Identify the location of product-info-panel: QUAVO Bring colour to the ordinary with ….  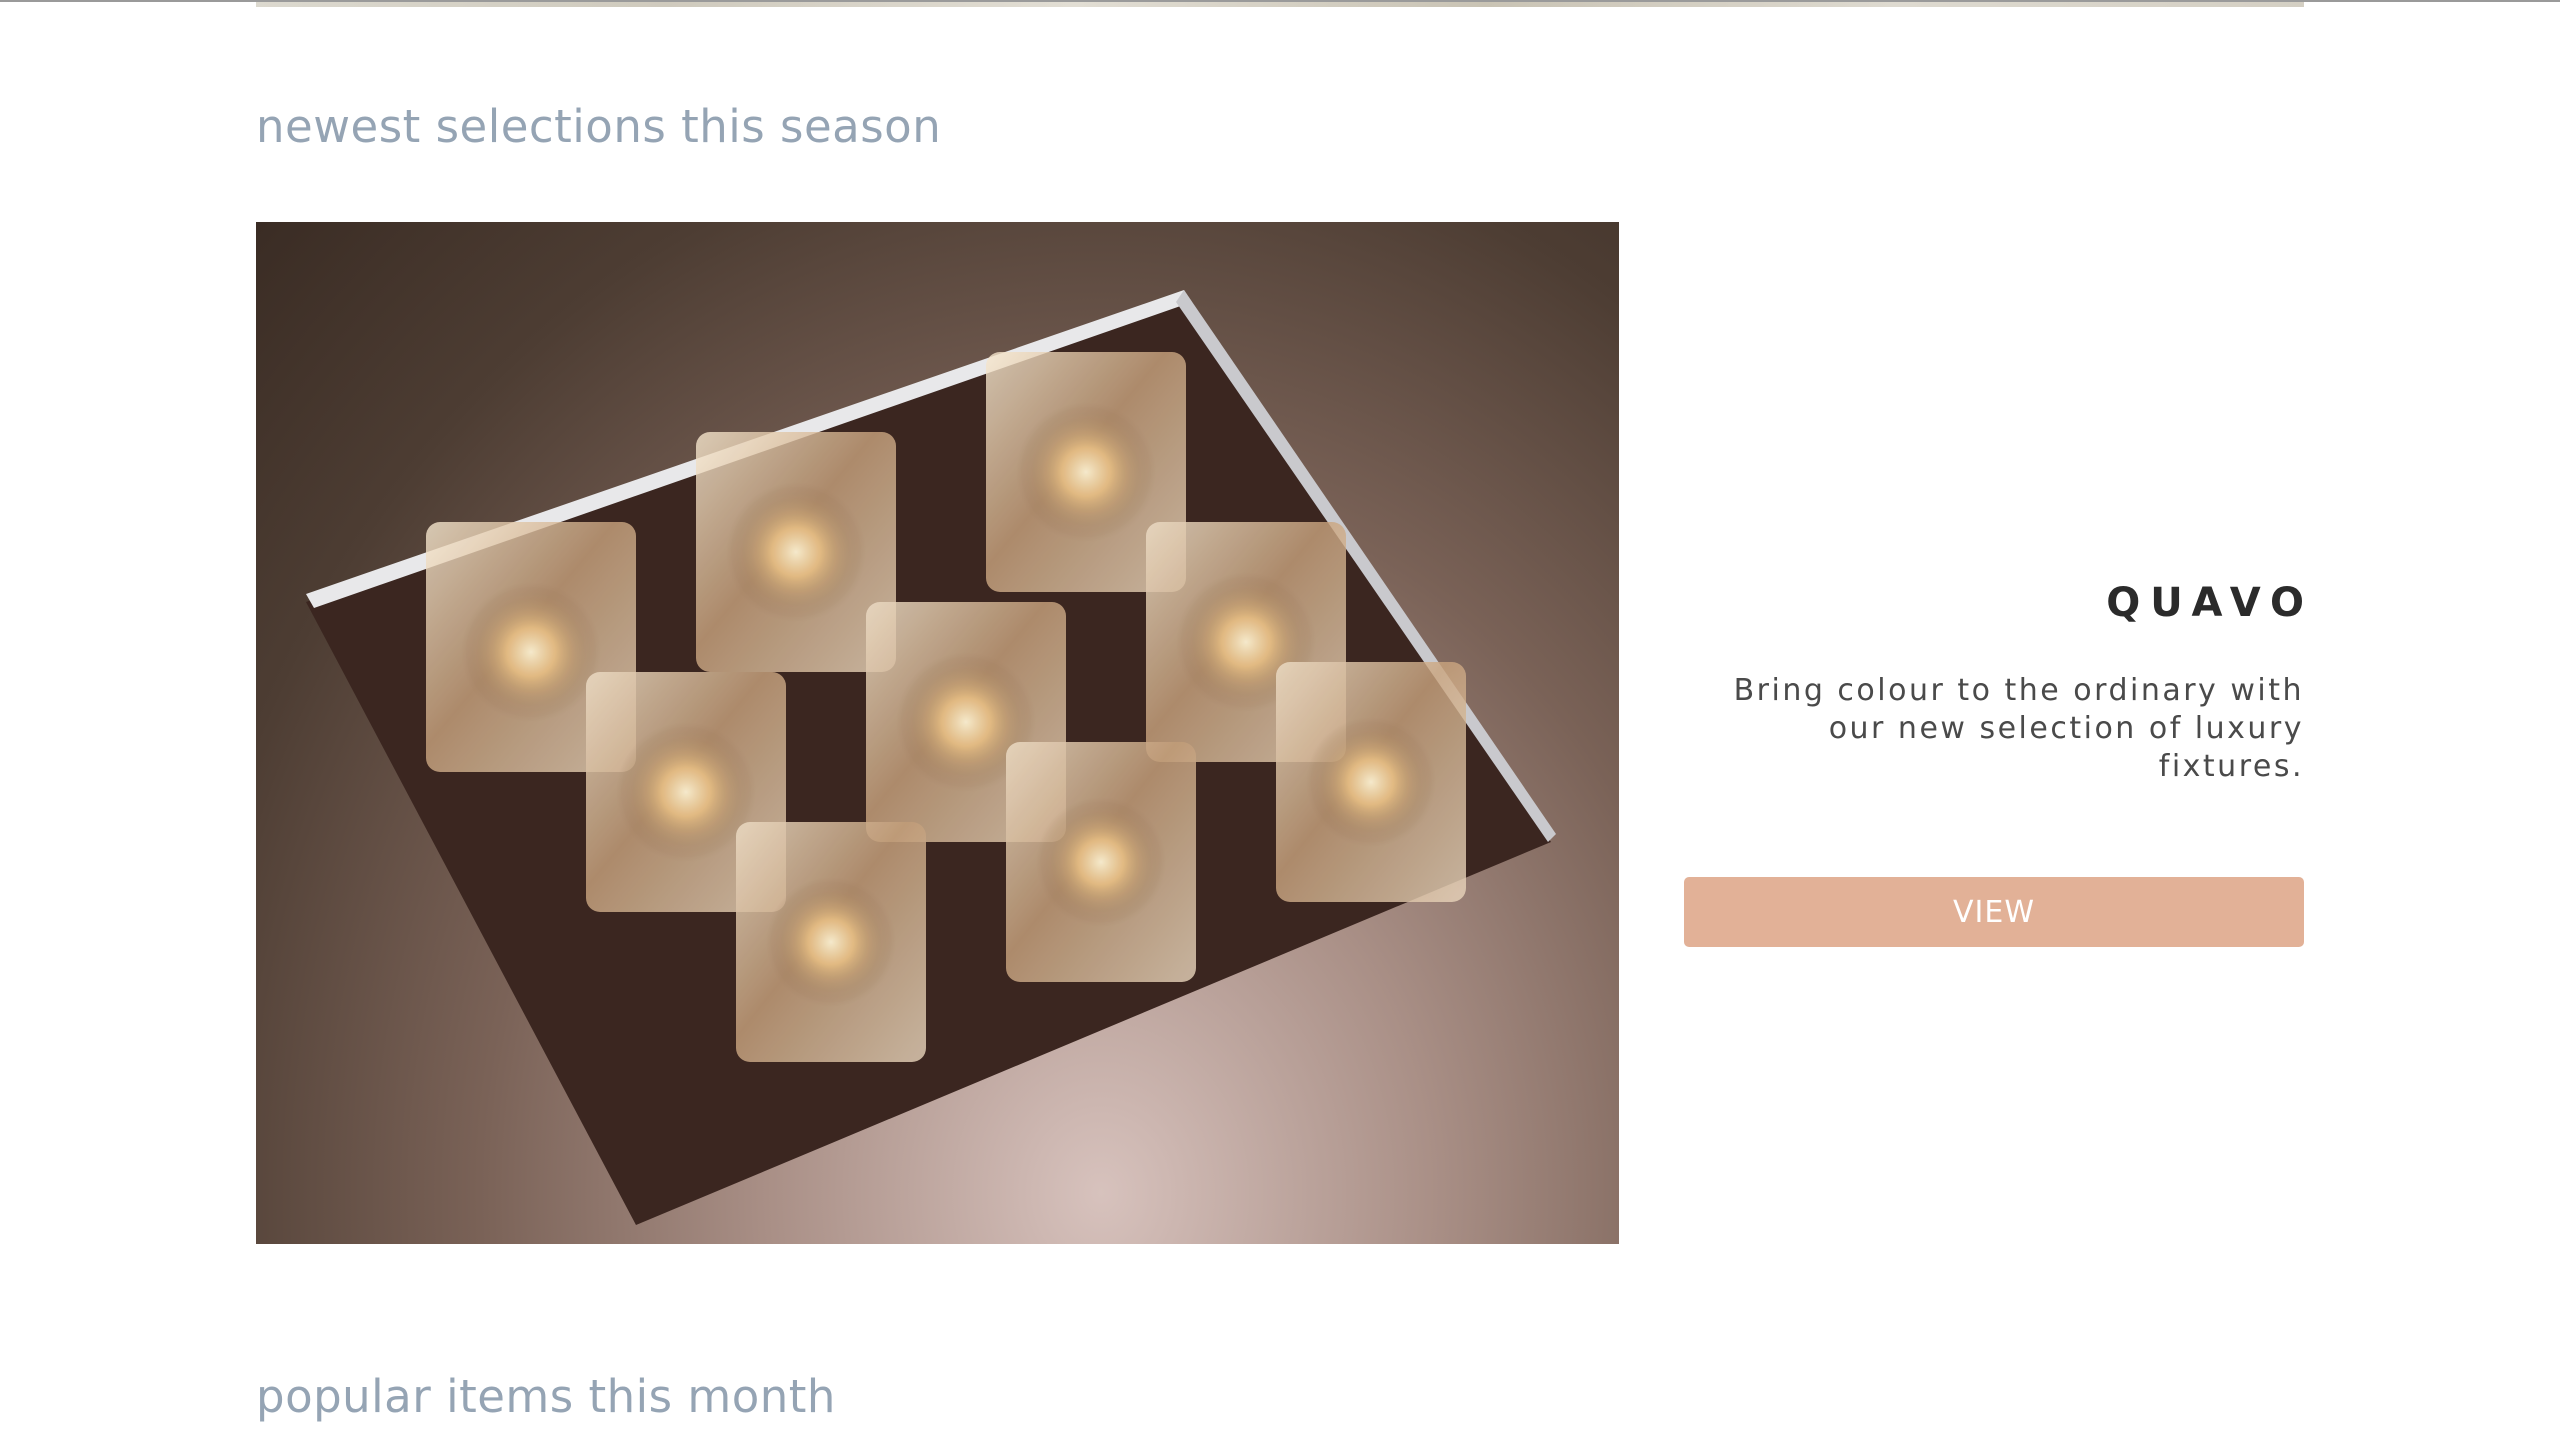
(1994, 683).